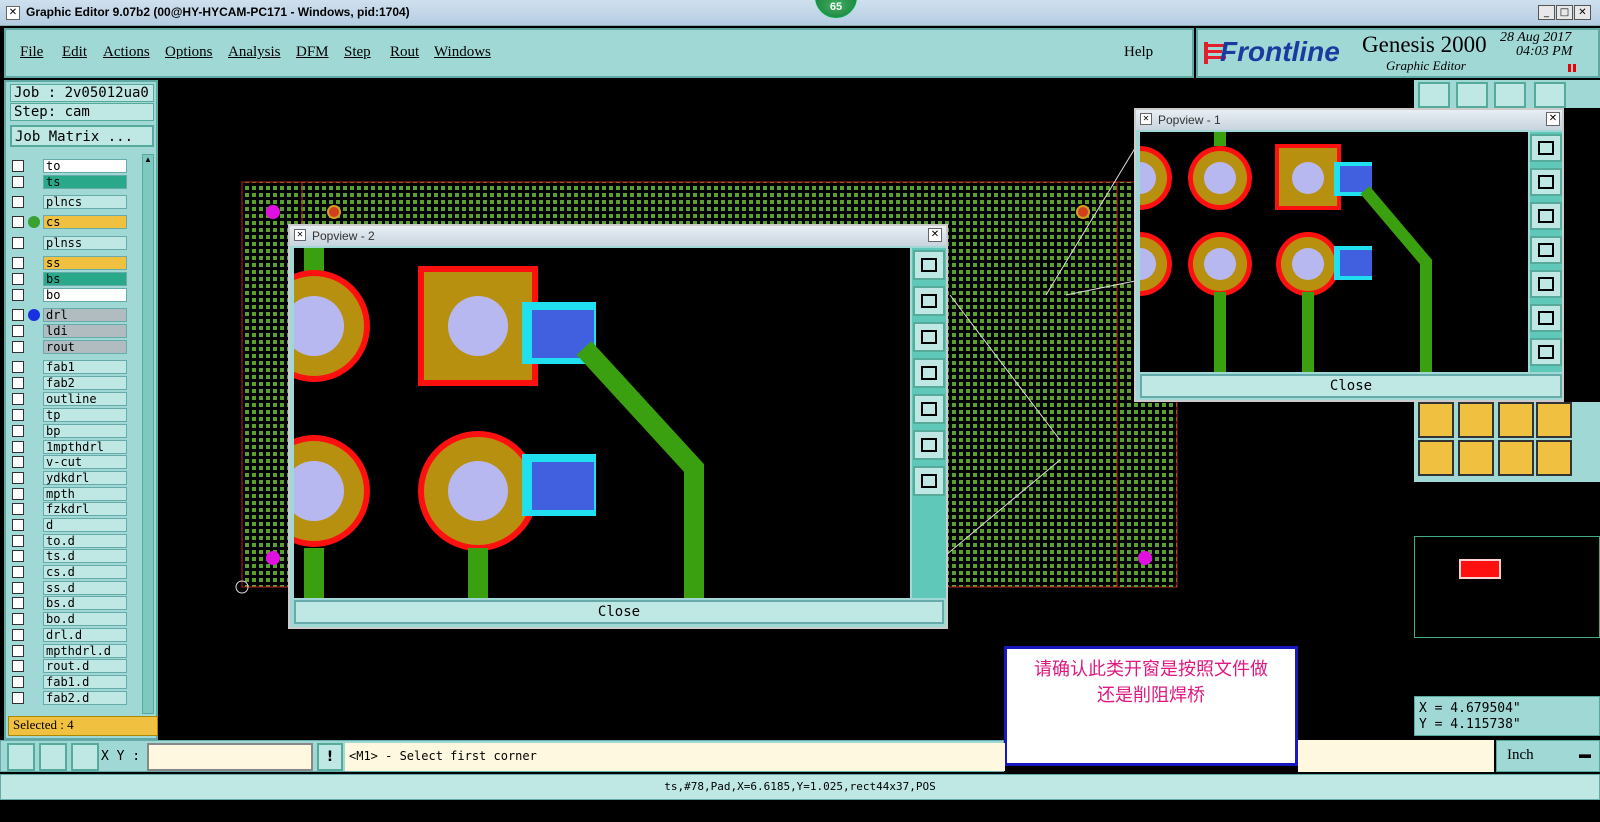 The width and height of the screenshot is (1600, 822). Describe the element at coordinates (69, 509) in the screenshot. I see `layer-row-fzkdrl: fzkdrl` at that location.